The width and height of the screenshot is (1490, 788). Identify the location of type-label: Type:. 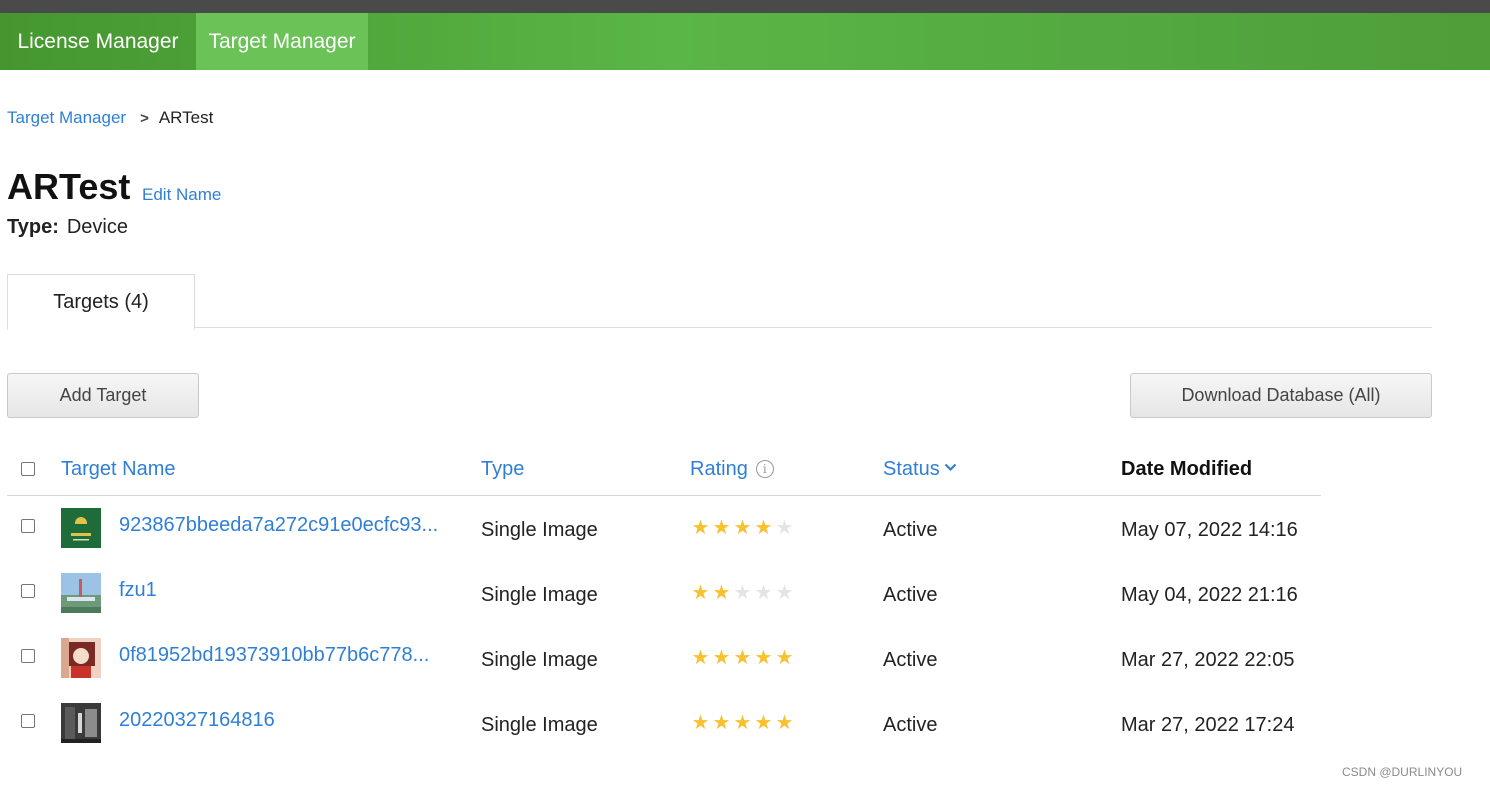
(33, 227).